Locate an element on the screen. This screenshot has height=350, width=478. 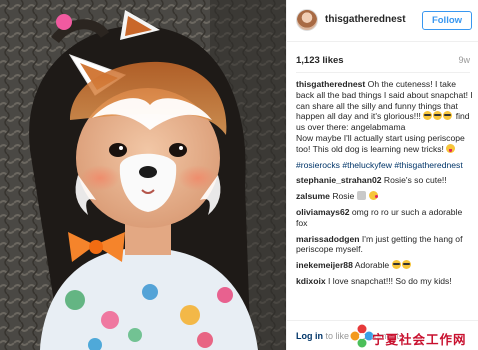
comment-item: inekemeijer88 Adorable is located at coordinates (385, 265).